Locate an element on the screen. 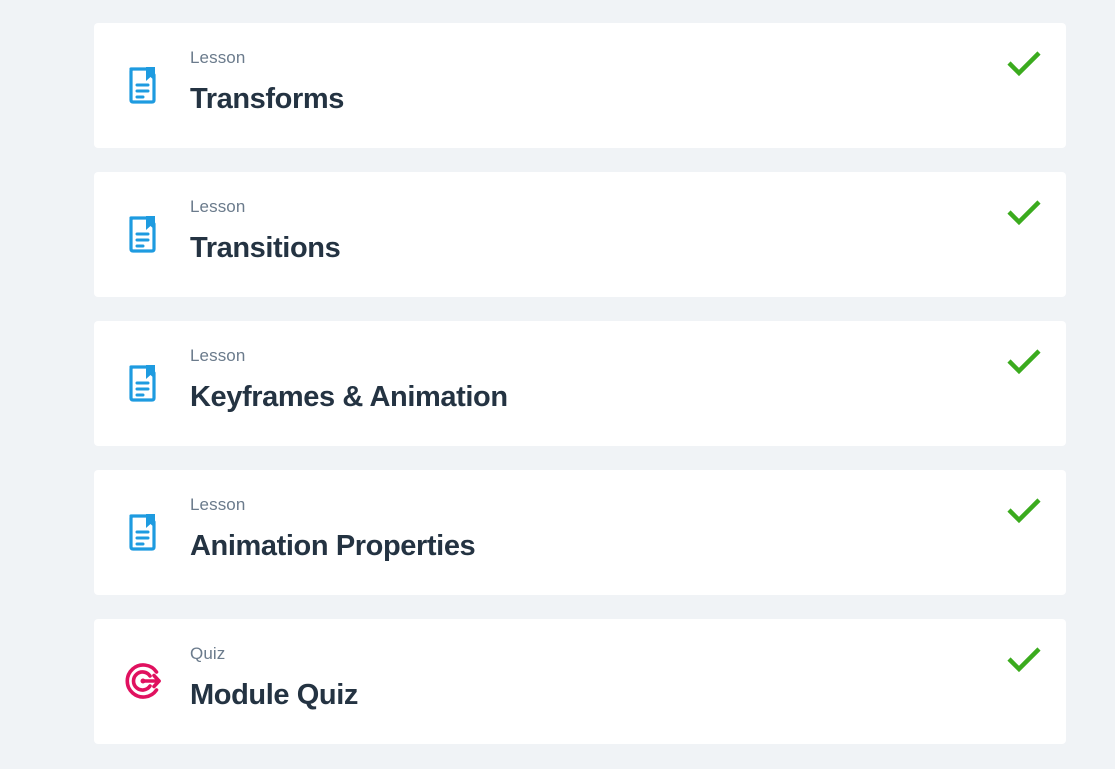  module-item-keyframes-animation: Lesson Keyframes & Animation is located at coordinates (580, 383).